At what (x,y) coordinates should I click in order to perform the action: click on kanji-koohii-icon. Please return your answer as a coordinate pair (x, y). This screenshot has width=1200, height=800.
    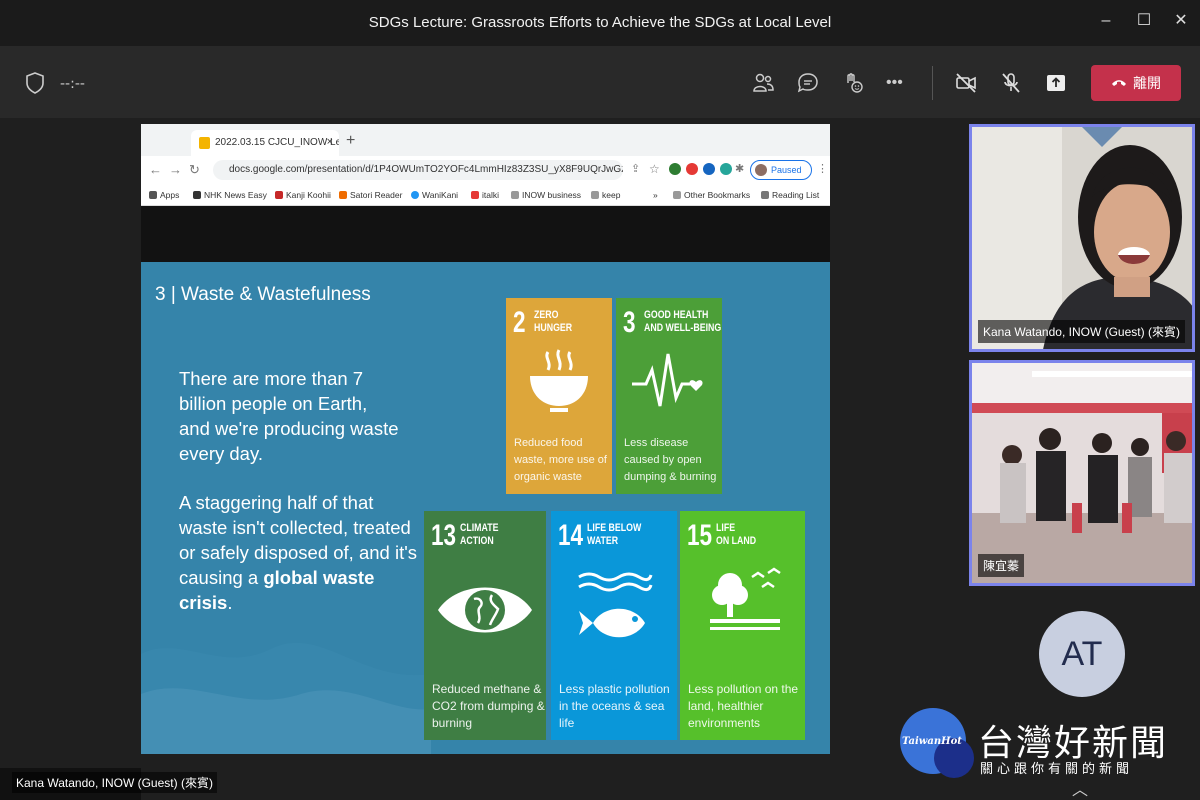
    Looking at the image, I should click on (279, 195).